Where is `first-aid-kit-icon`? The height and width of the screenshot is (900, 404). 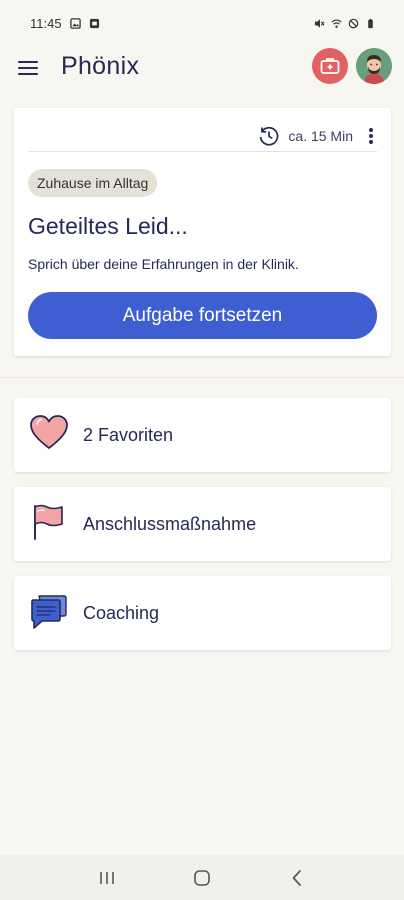 first-aid-kit-icon is located at coordinates (330, 66).